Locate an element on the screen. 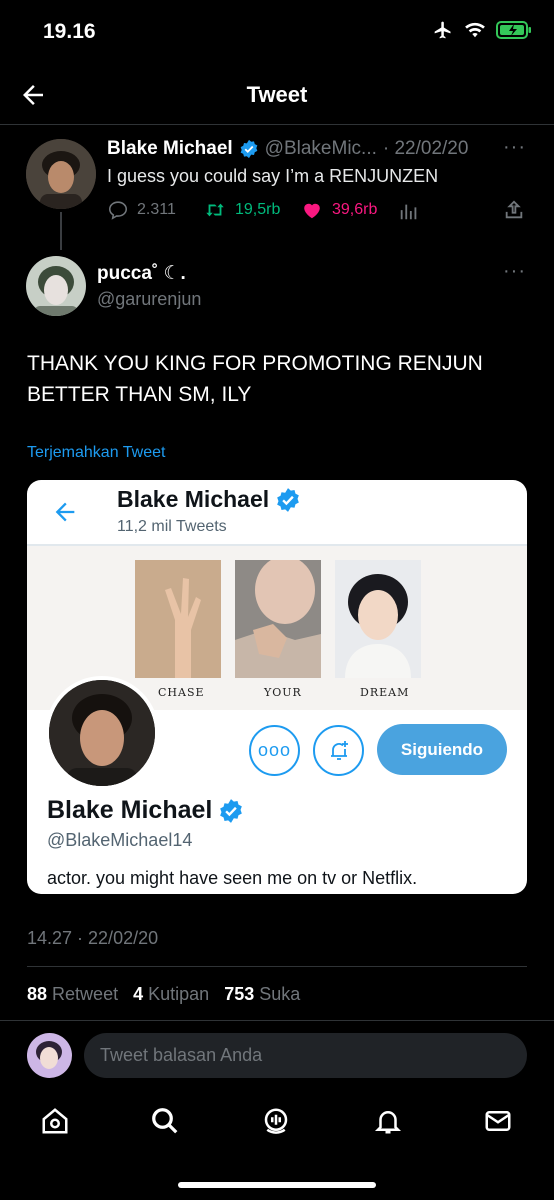  like-stat: 39,6rb is located at coordinates (338, 210).